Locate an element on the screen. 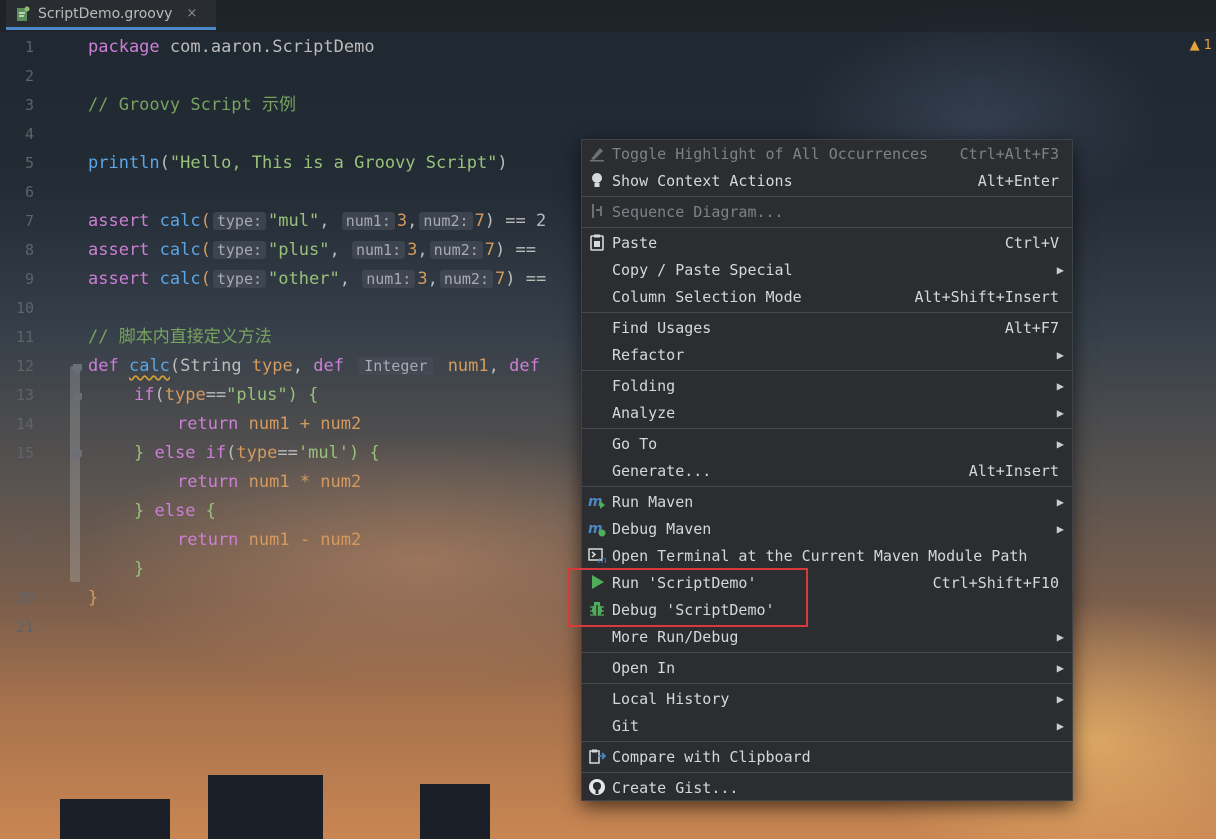 This screenshot has height=839, width=1216. line-number: 18 is located at coordinates (24, 540).